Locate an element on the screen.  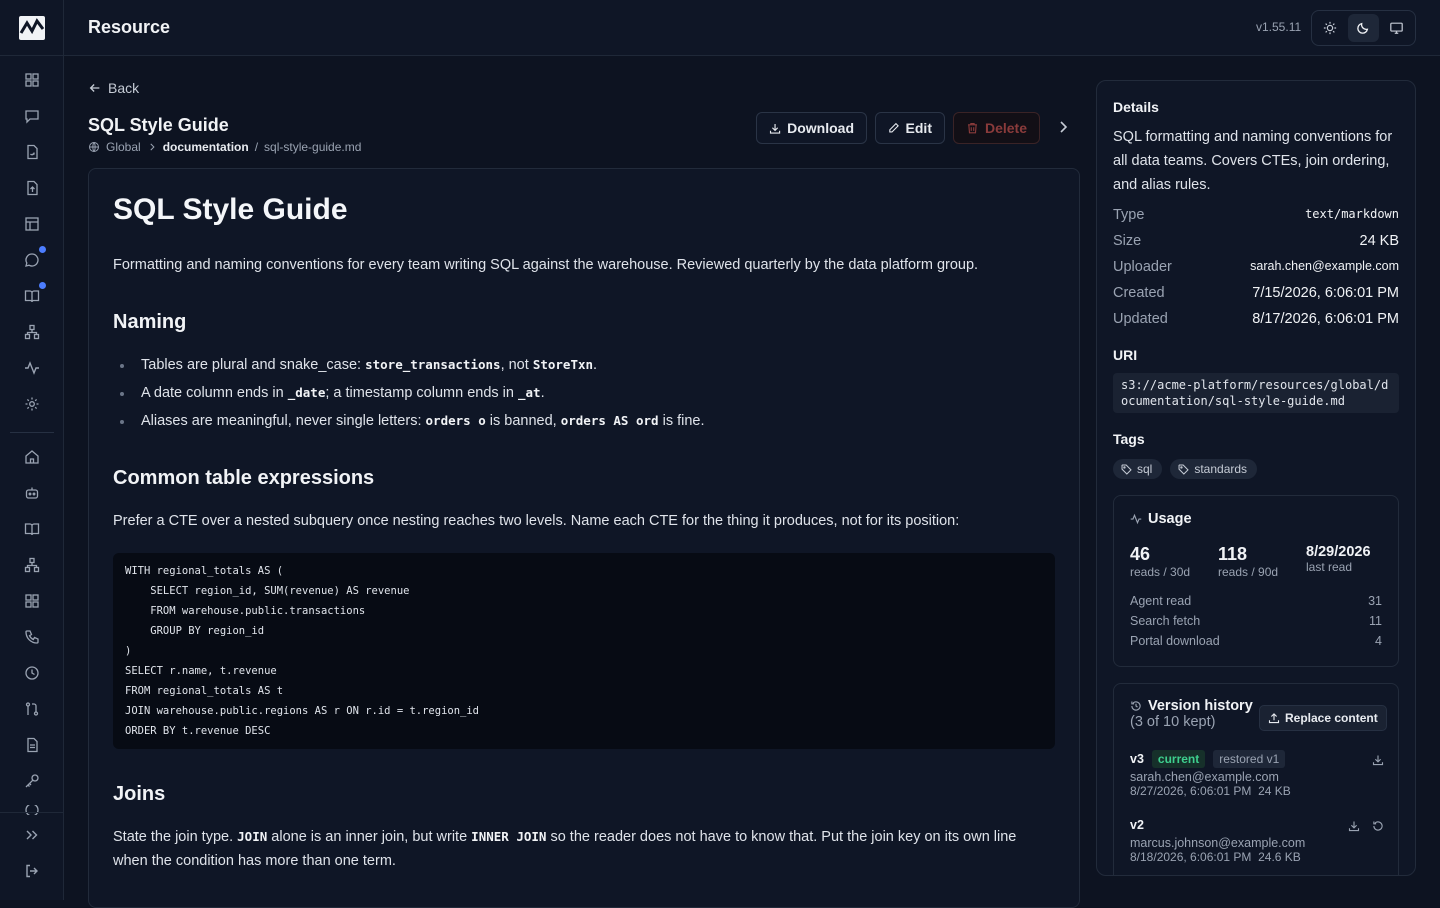
download-label: Download is located at coordinates (820, 128).